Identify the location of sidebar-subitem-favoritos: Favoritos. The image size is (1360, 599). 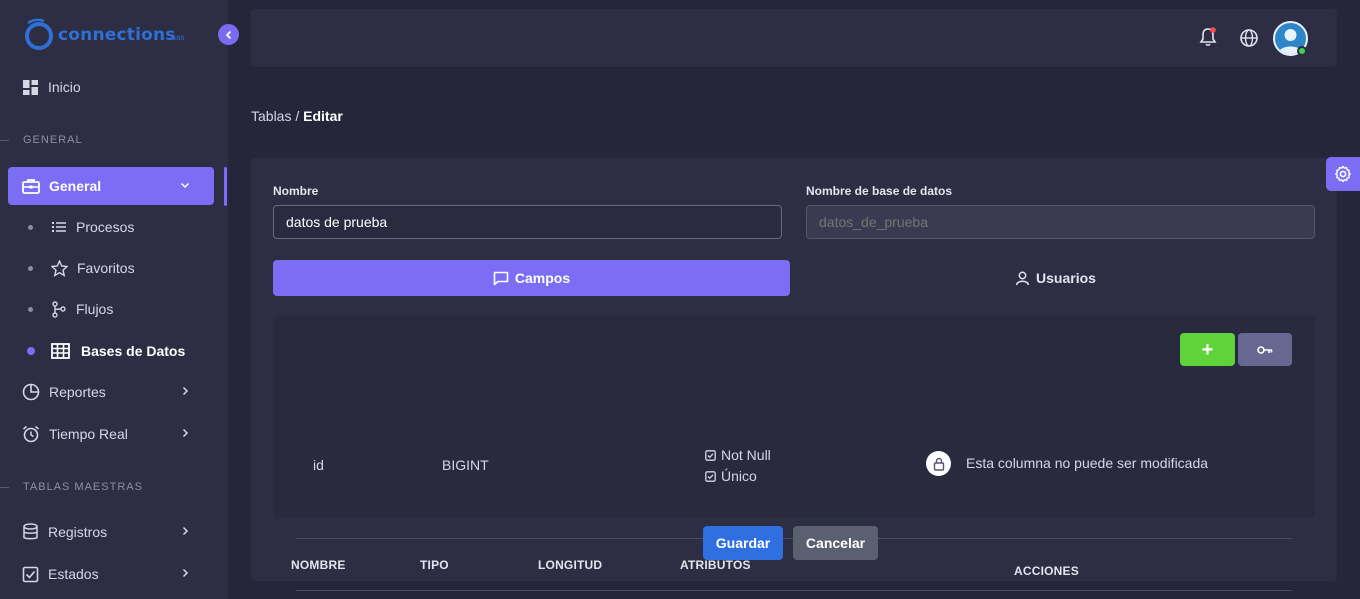
(81, 268).